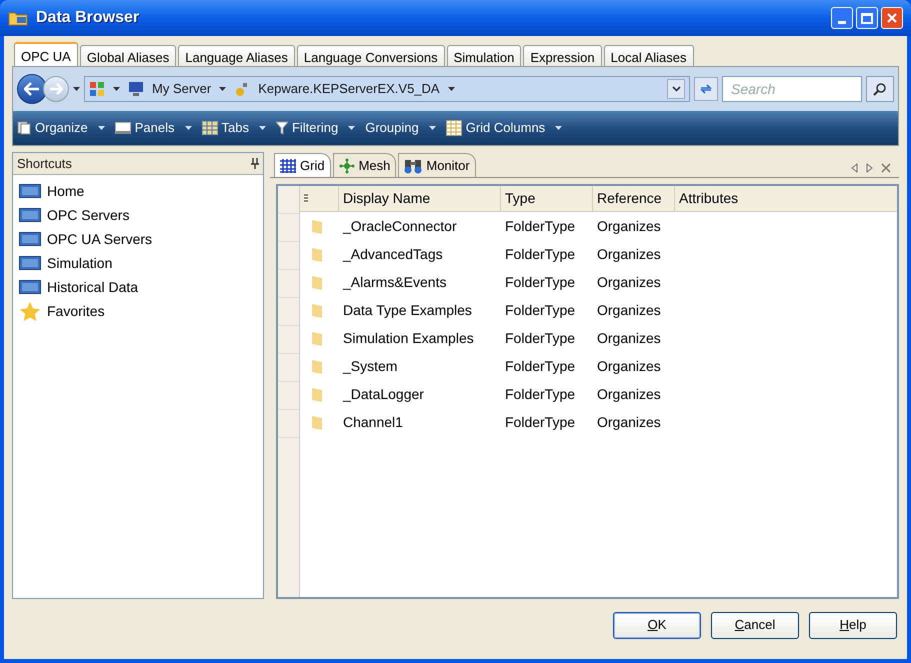 The height and width of the screenshot is (663, 911). I want to click on dialog-button: Cancel, so click(755, 625).